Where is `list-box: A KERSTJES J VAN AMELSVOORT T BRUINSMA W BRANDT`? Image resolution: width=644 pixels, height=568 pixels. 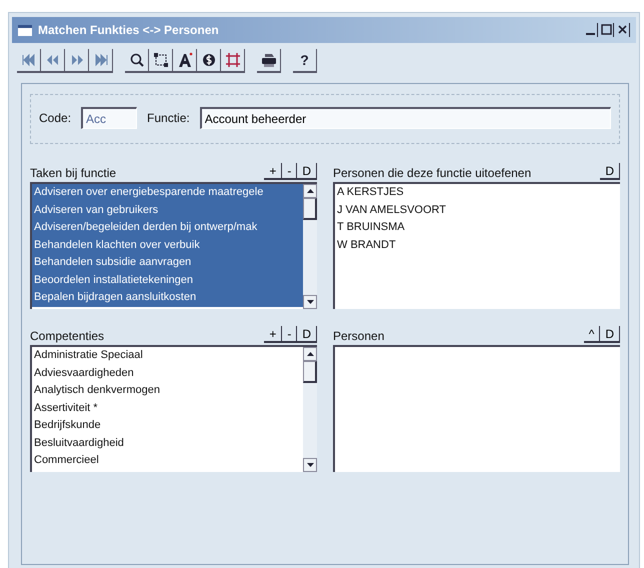
list-box: A KERSTJES J VAN AMELSVOORT T BRUINSMA W BRANDT is located at coordinates (476, 245).